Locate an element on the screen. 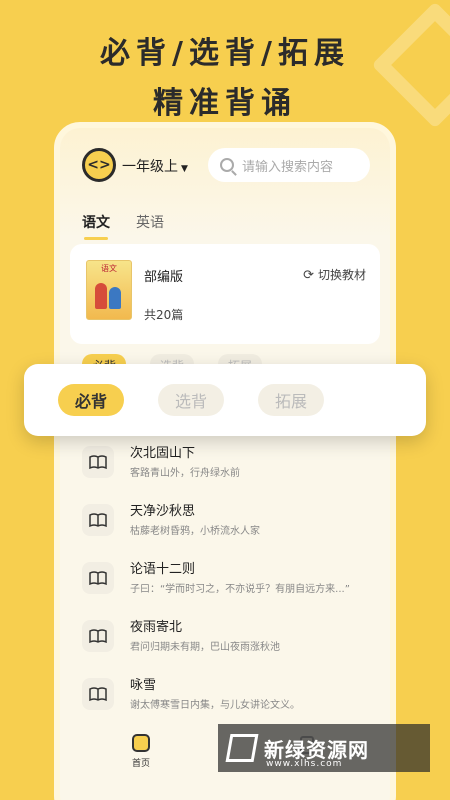 Image resolution: width=450 pixels, height=800 pixels. poem-line: 子曰：“学而时习之，不亦说乎？有朋自远方来...” is located at coordinates (240, 589).